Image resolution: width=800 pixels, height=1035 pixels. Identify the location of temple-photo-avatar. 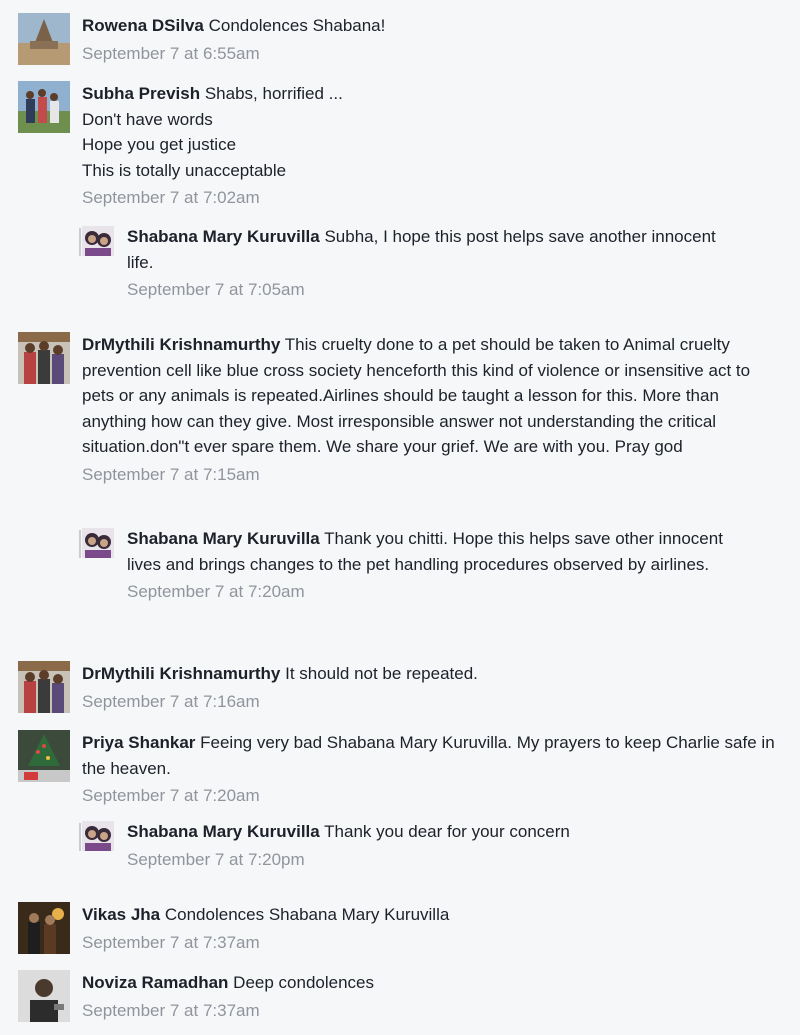
(44, 39).